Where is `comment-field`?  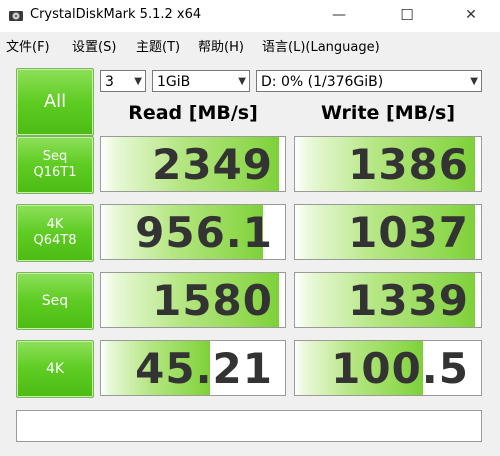
comment-field is located at coordinates (249, 426).